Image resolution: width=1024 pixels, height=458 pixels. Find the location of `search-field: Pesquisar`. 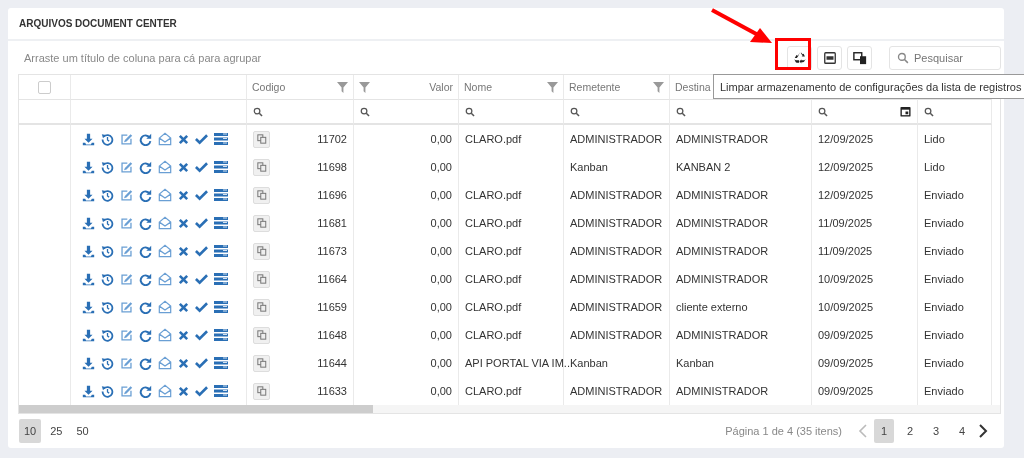

search-field: Pesquisar is located at coordinates (945, 57).